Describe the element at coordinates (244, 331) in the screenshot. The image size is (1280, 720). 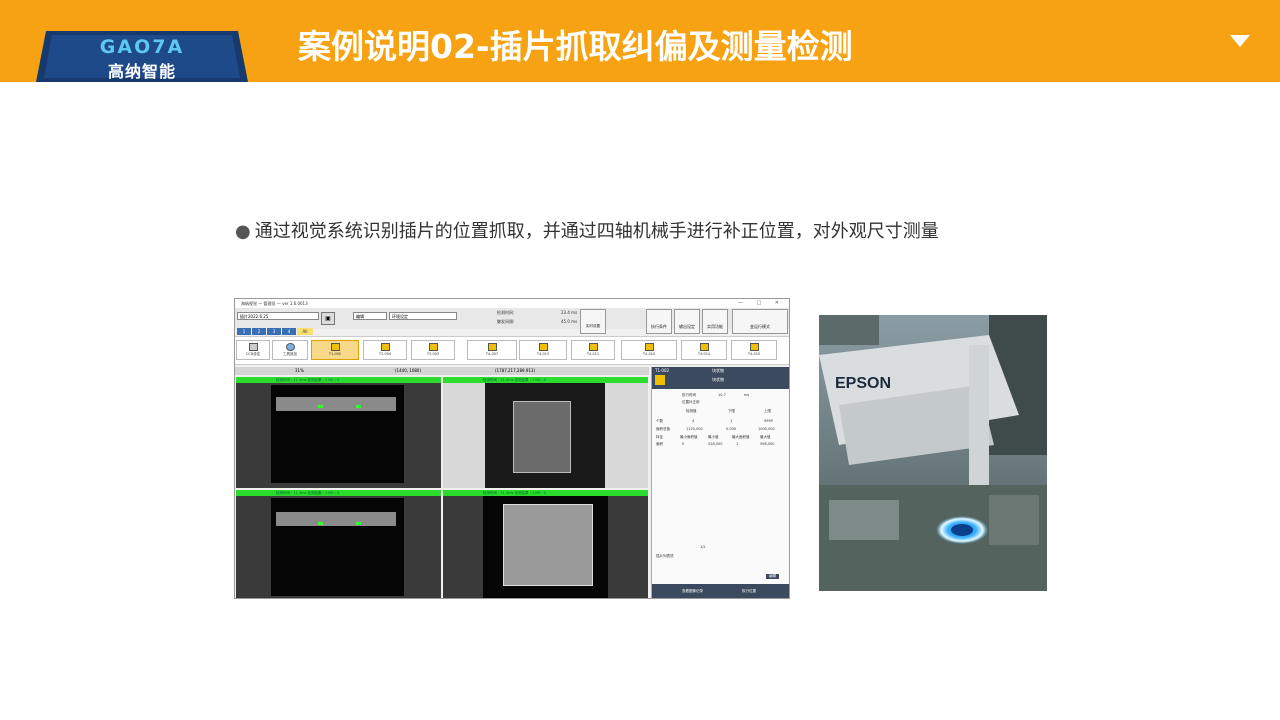
I see `cam-tab-1: 1` at that location.